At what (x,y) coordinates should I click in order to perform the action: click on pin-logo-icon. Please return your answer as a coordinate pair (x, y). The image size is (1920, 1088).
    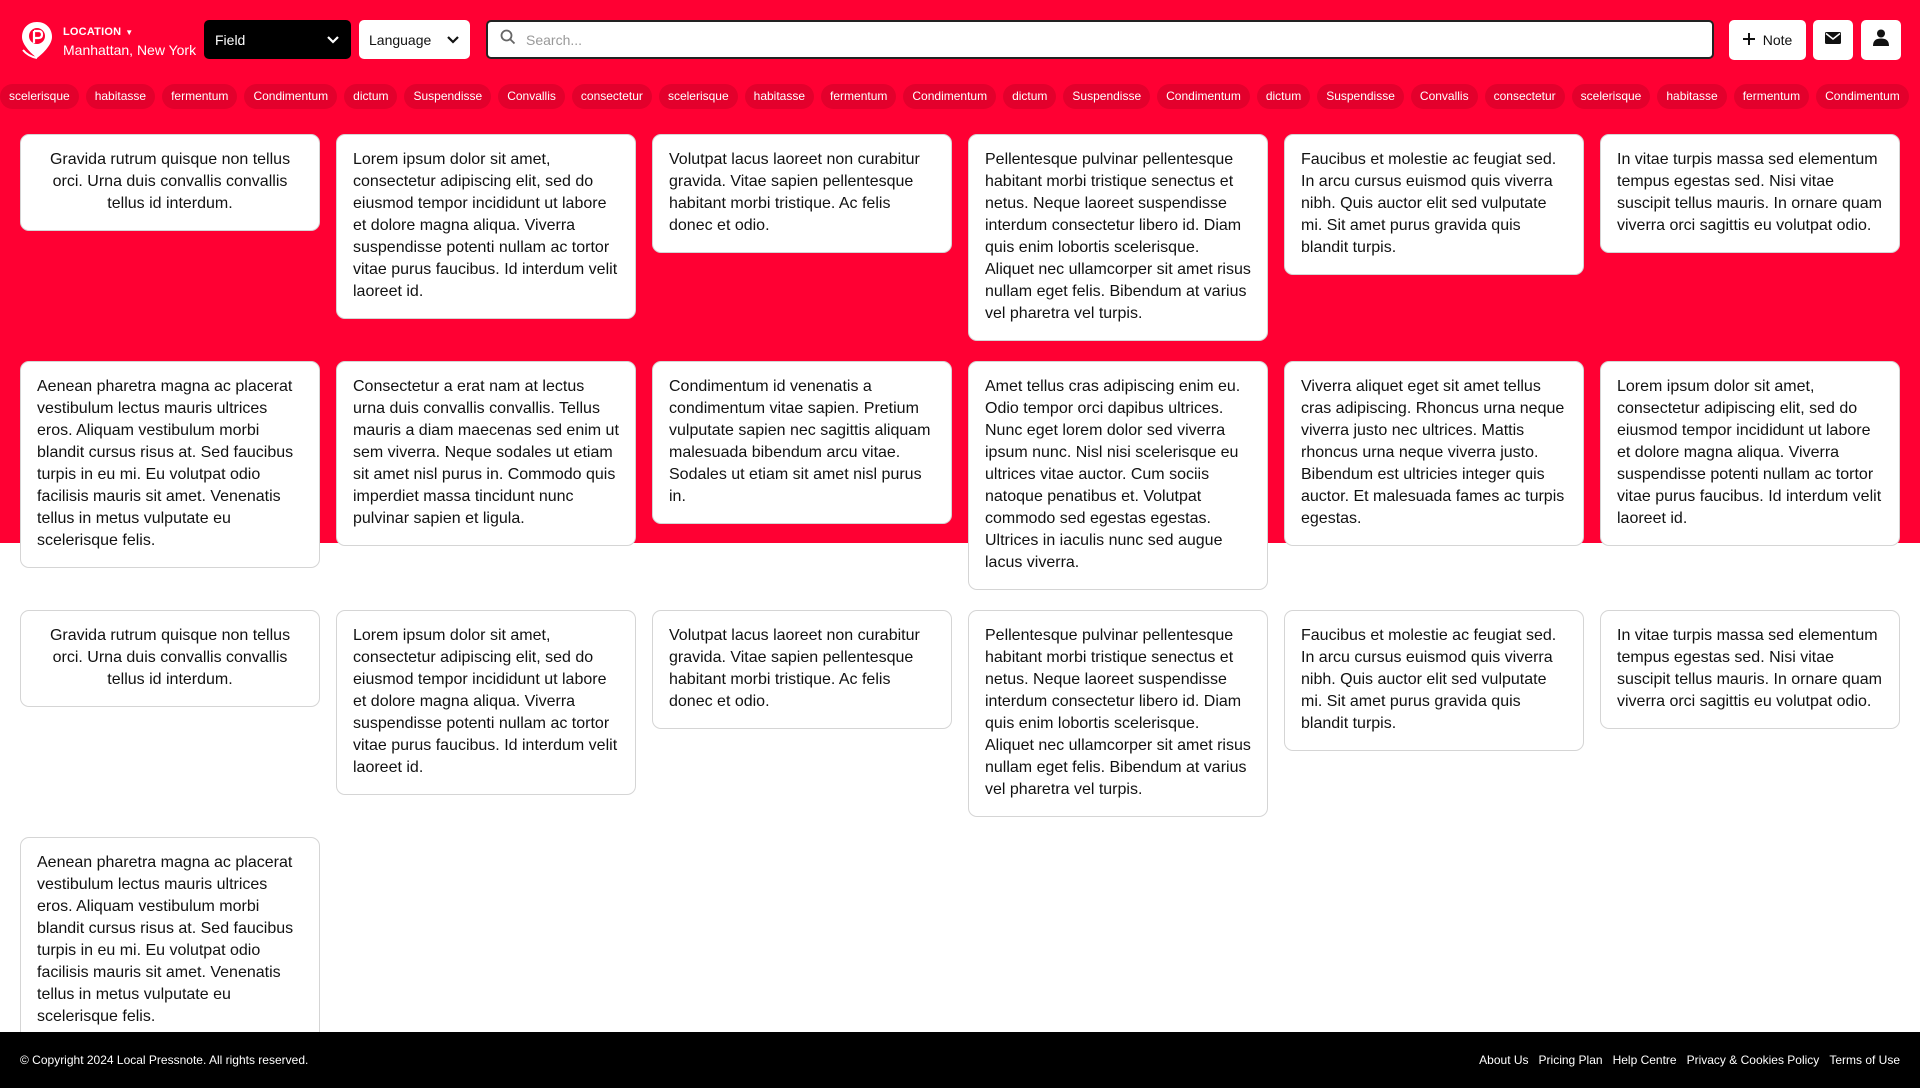
    Looking at the image, I should click on (37, 40).